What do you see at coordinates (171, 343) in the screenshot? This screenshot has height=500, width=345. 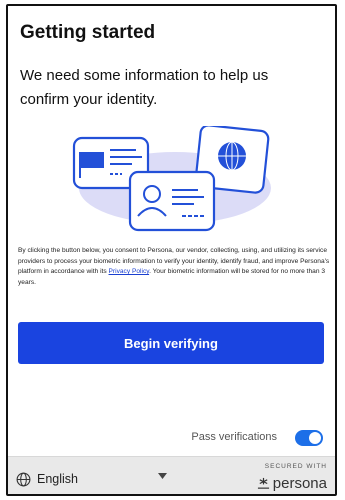 I see `begin-verifying-button: Begin verifying` at bounding box center [171, 343].